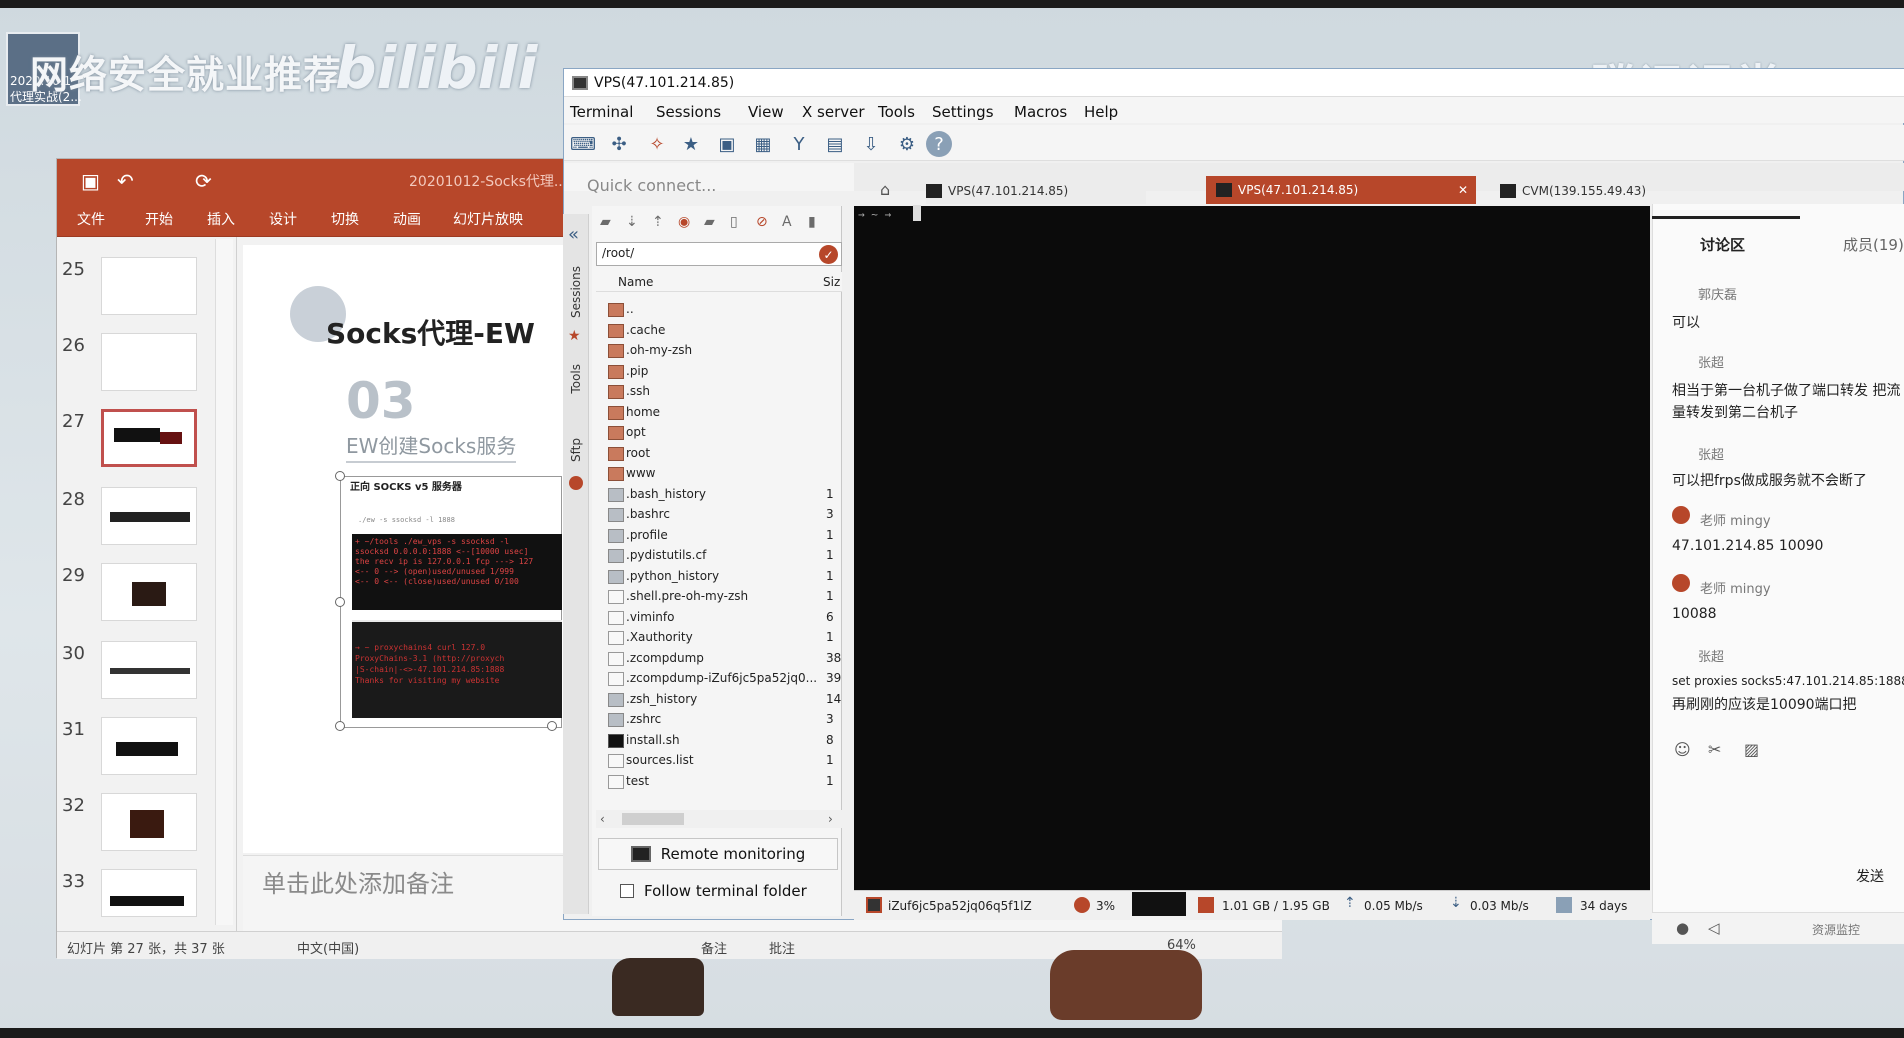  Describe the element at coordinates (573, 234) in the screenshot. I see `collapse-sidebar-icon: «` at that location.